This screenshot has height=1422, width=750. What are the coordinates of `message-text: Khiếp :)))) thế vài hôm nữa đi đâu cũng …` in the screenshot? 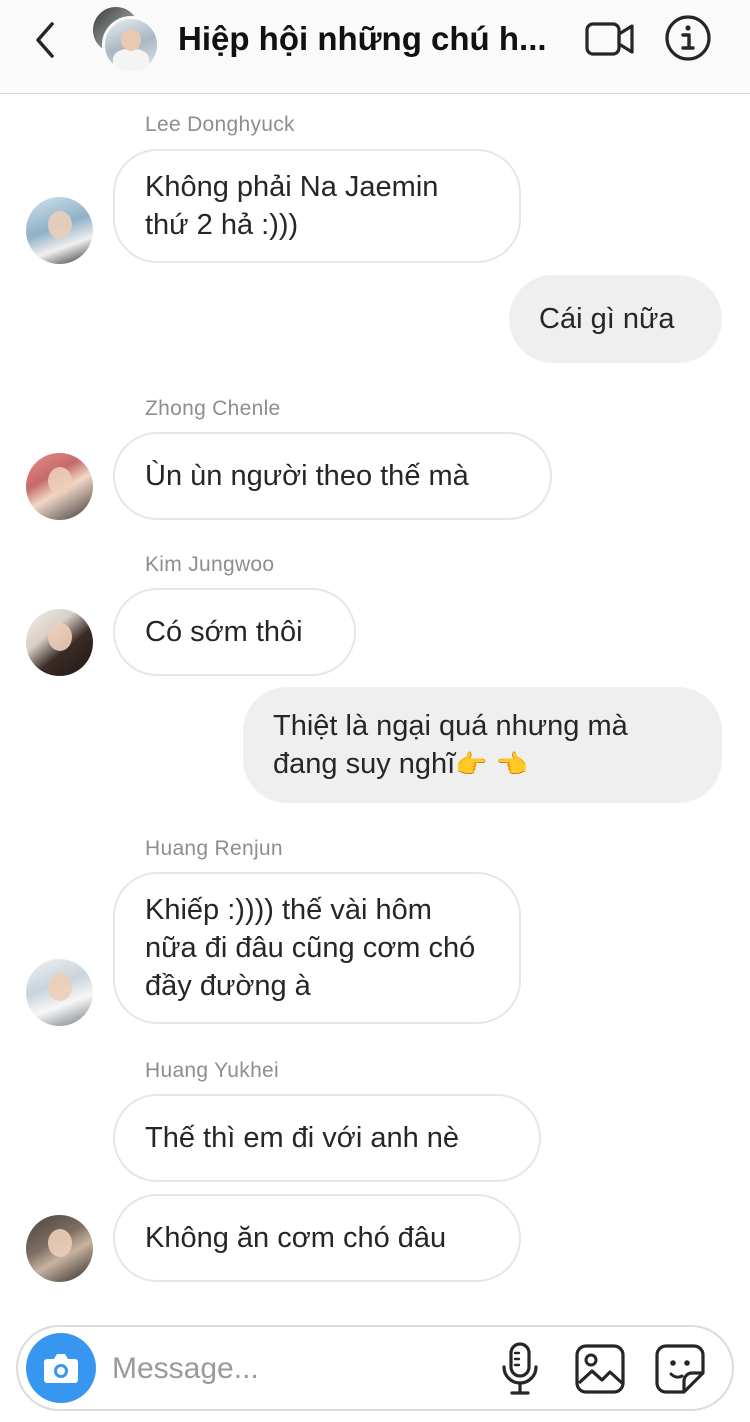 It's located at (310, 948).